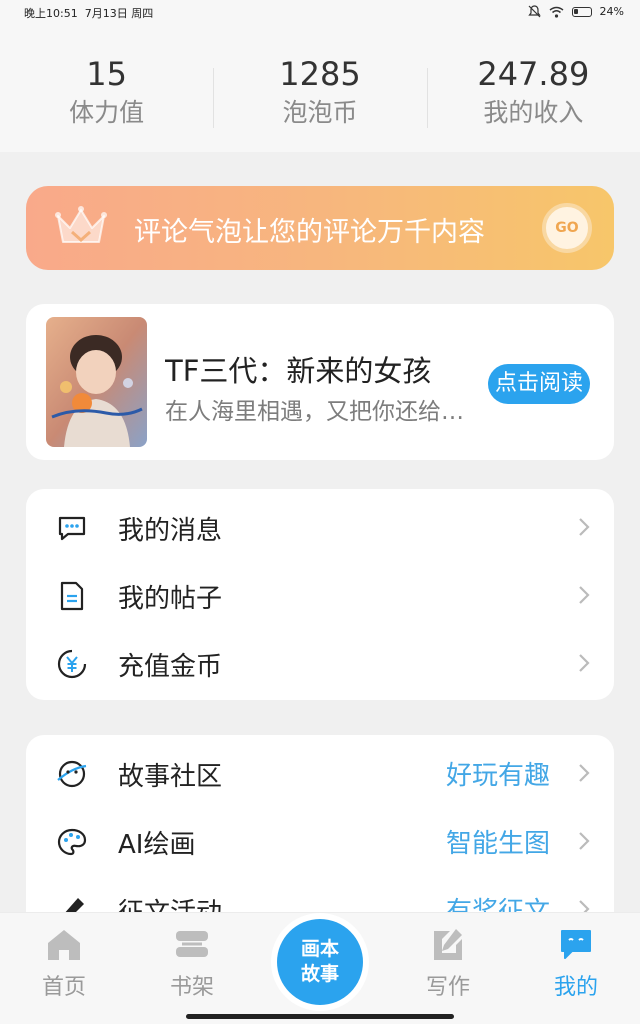  I want to click on go-button: GO, so click(567, 228).